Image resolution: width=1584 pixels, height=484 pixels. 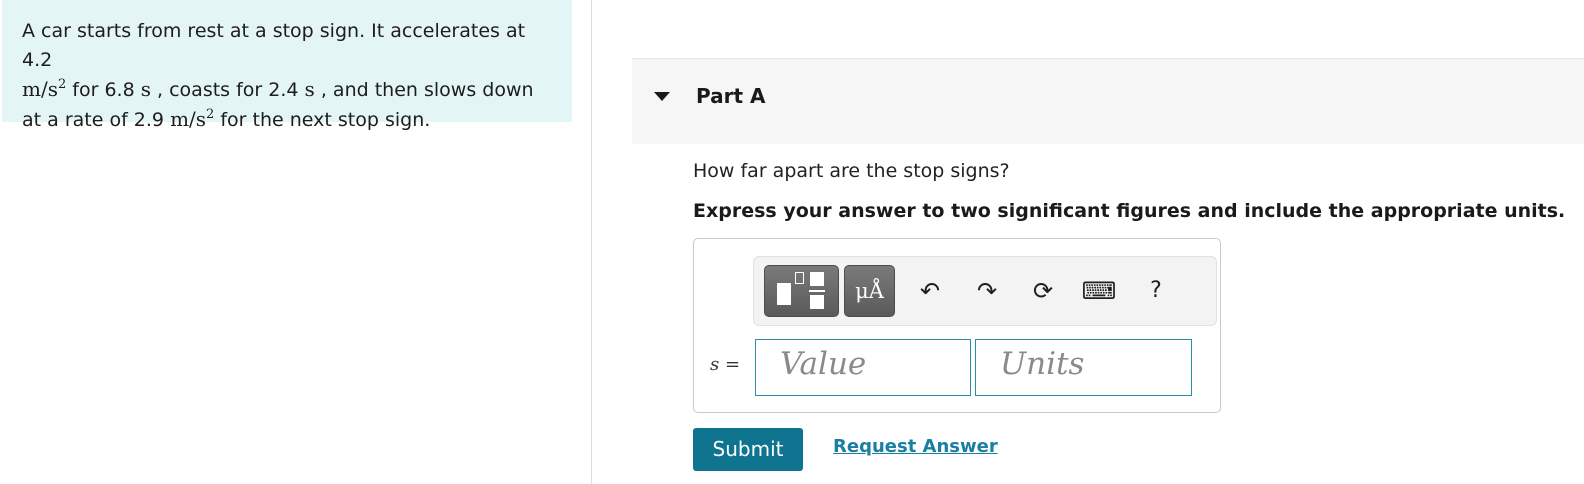 What do you see at coordinates (1156, 291) in the screenshot?
I see `help-icon: ?` at bounding box center [1156, 291].